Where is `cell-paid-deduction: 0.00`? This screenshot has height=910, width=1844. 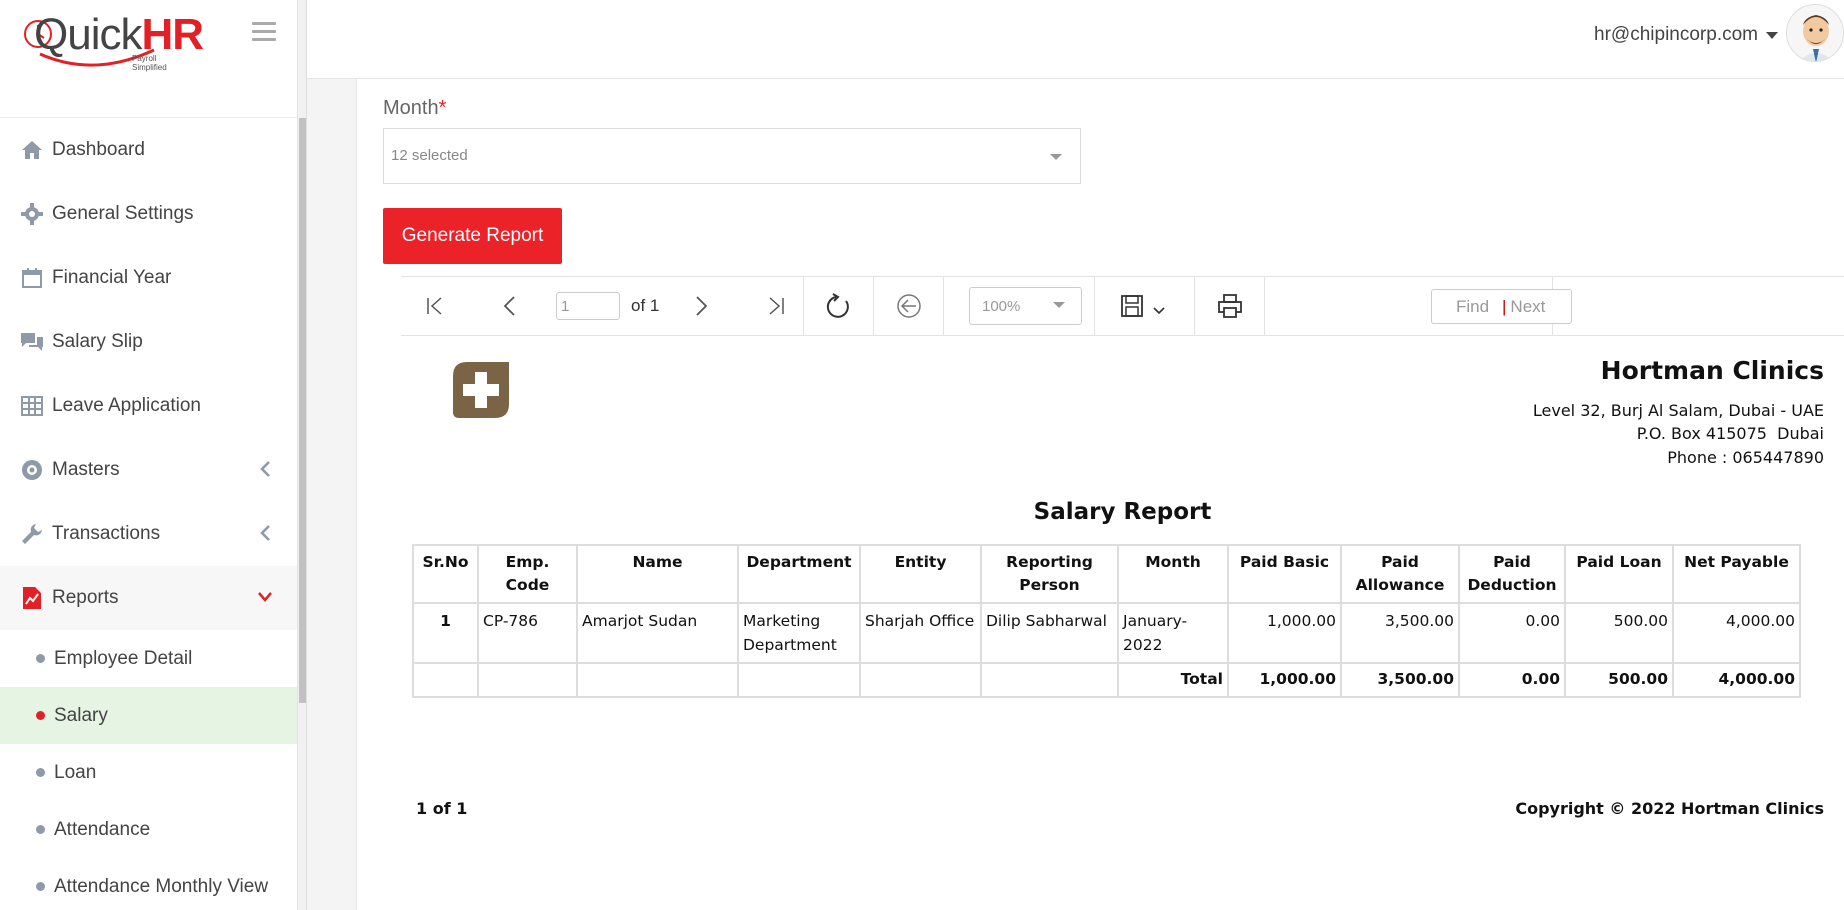
cell-paid-deduction: 0.00 is located at coordinates (1512, 633).